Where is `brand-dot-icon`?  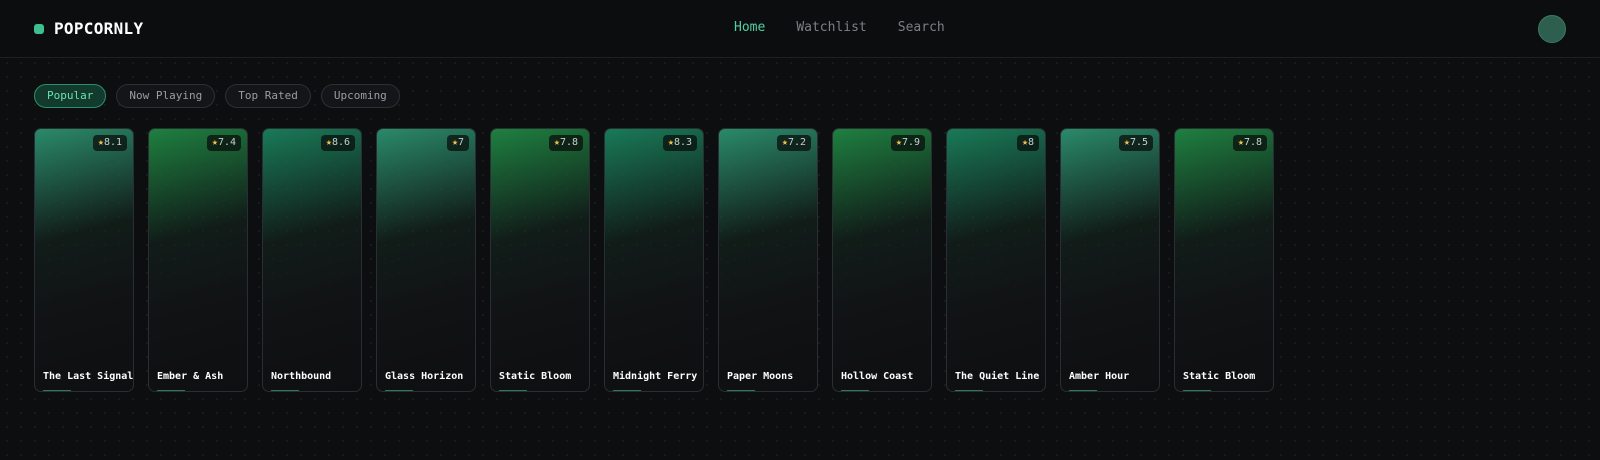 brand-dot-icon is located at coordinates (39, 28).